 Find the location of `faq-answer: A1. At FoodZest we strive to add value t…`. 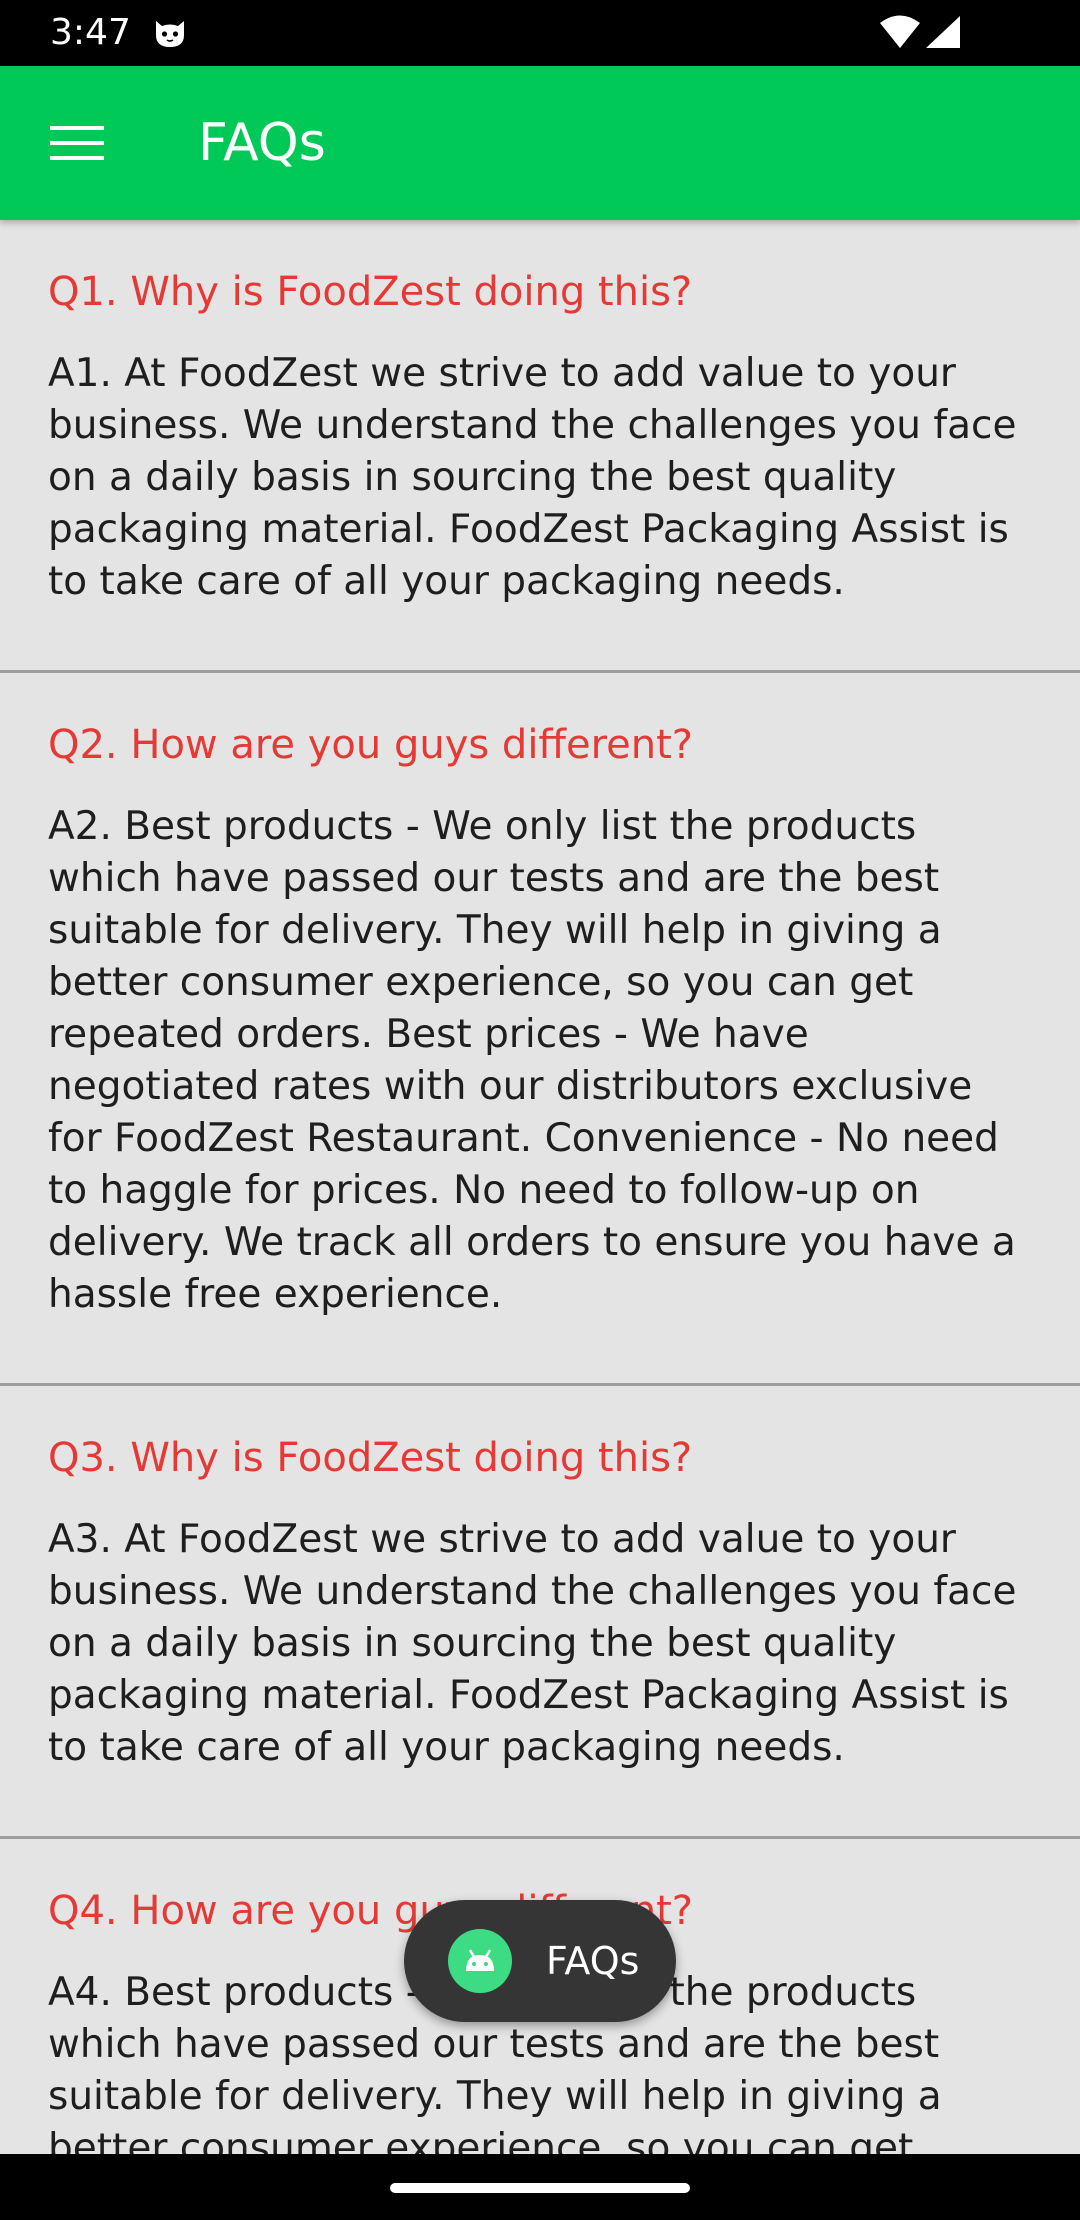

faq-answer: A1. At FoodZest we strive to add value t… is located at coordinates (532, 477).